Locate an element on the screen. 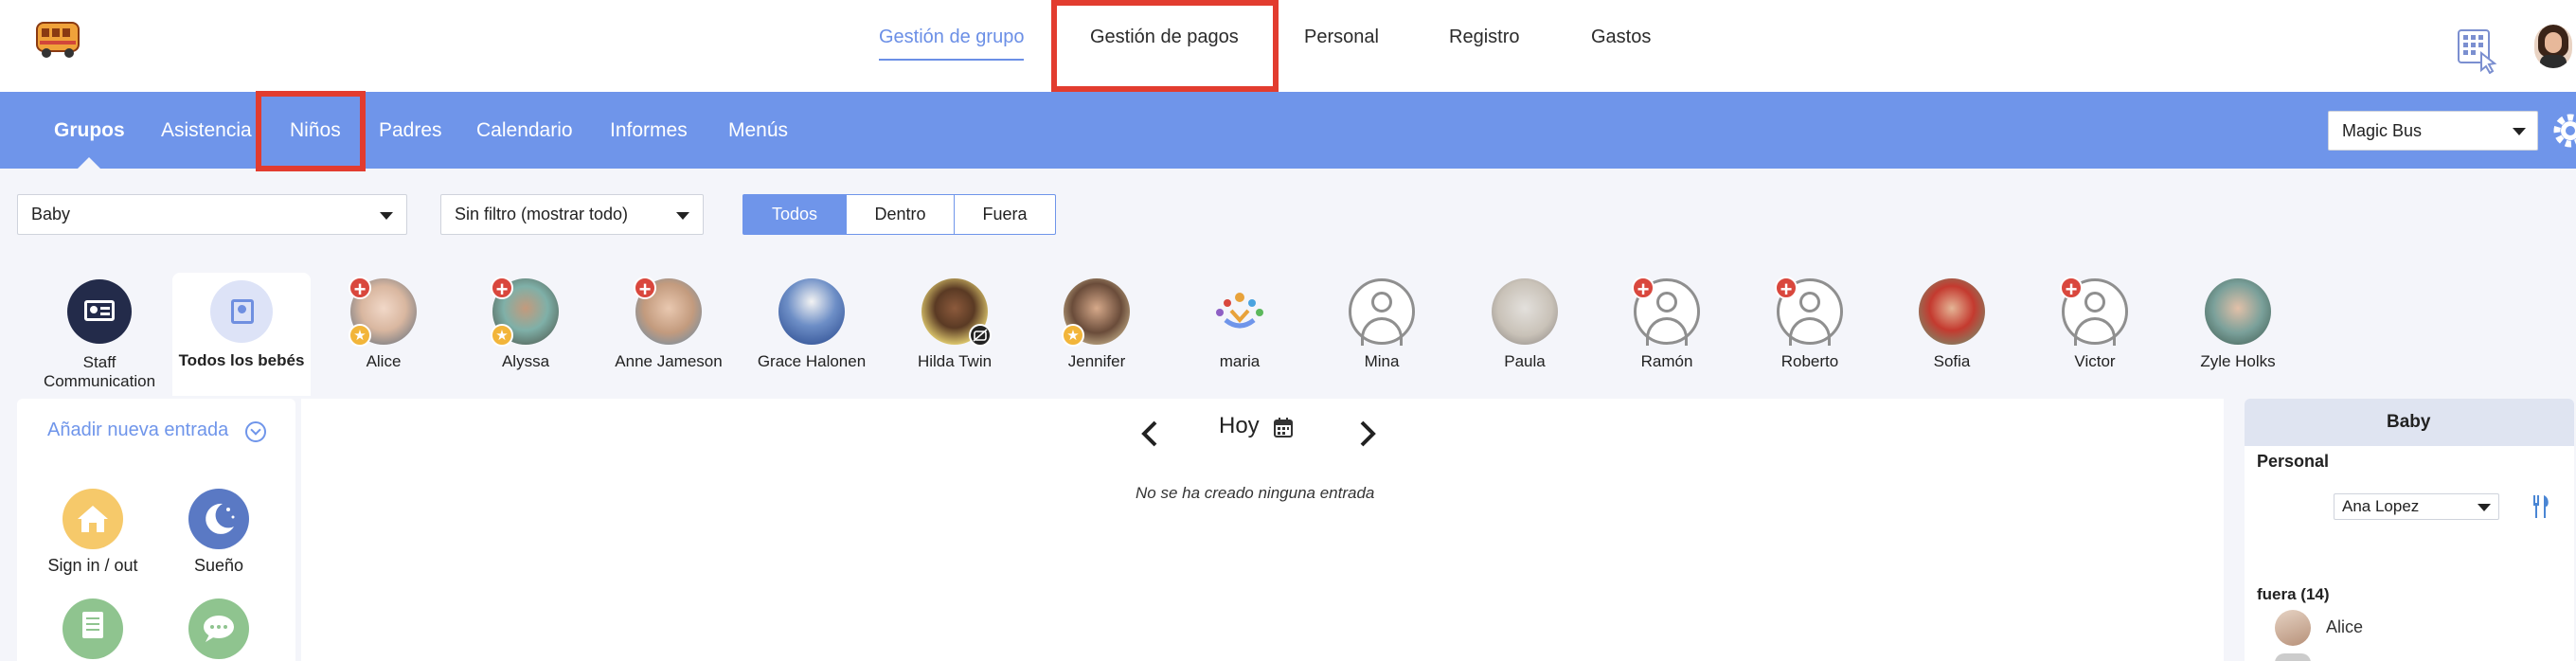 The height and width of the screenshot is (661, 2576). child-name: Anne Jameson is located at coordinates (669, 361).